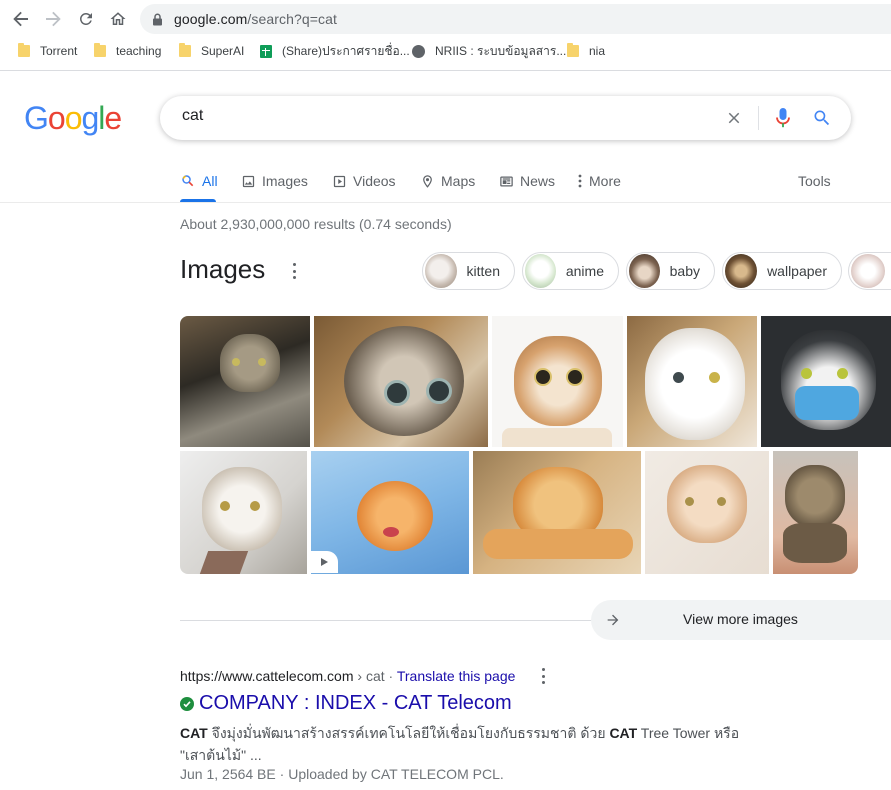  Describe the element at coordinates (223, 51) in the screenshot. I see `bookmark-label: SuperAI` at that location.